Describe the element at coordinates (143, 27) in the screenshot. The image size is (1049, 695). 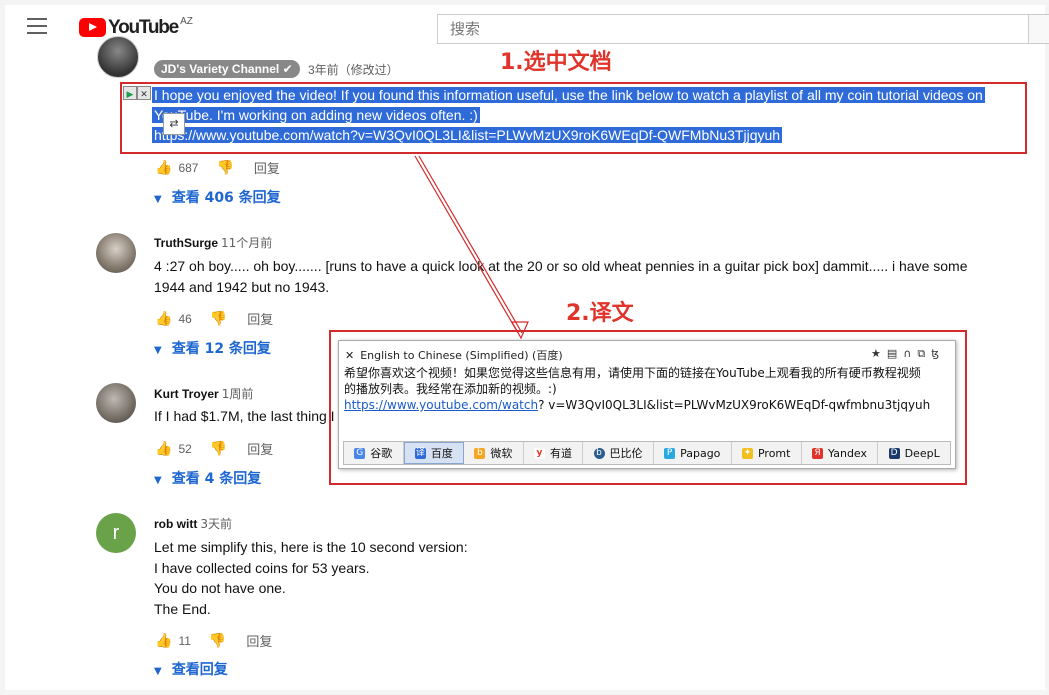
I see `logo-text: YouTube` at that location.